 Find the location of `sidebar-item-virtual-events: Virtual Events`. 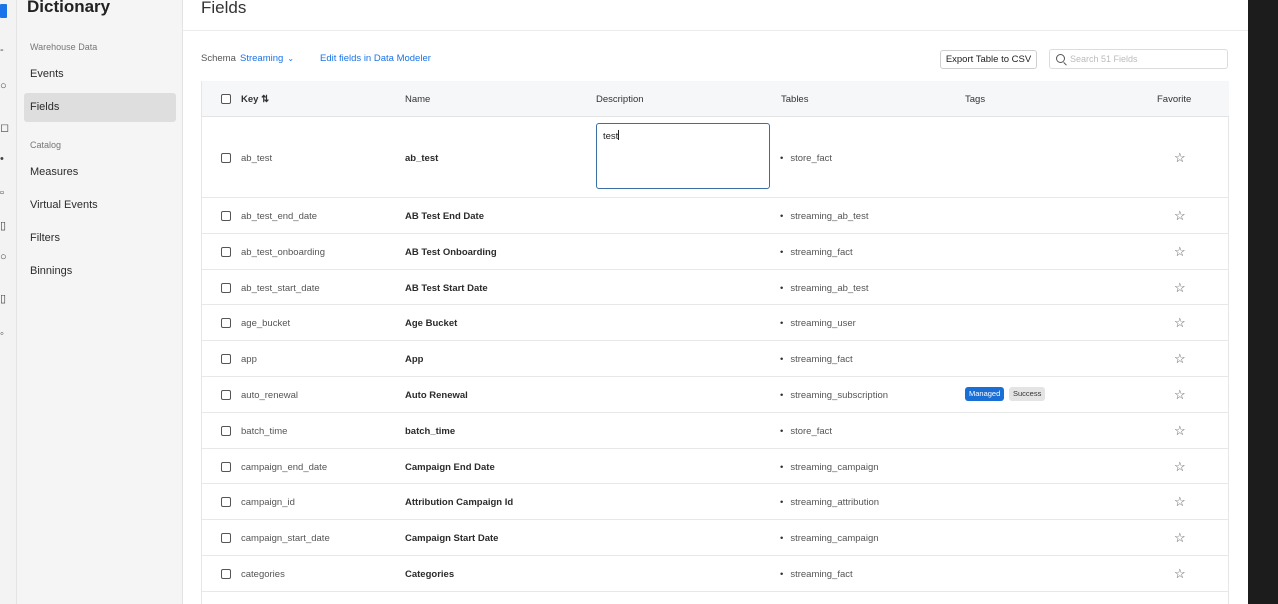

sidebar-item-virtual-events: Virtual Events is located at coordinates (100, 205).